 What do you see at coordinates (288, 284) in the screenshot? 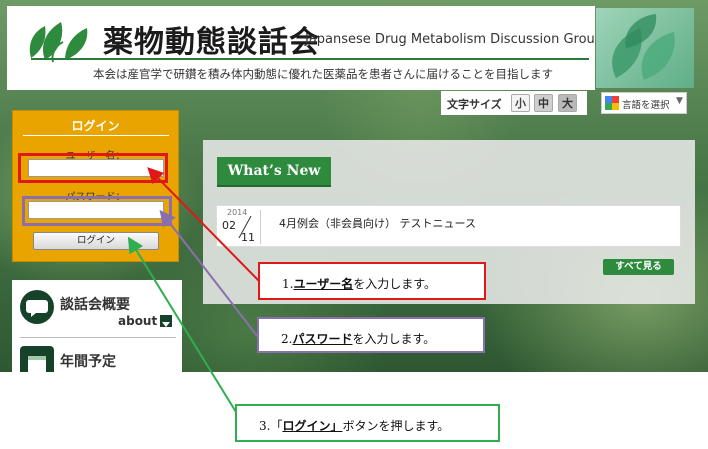
I see `callout-1-prefix: 1.` at bounding box center [288, 284].